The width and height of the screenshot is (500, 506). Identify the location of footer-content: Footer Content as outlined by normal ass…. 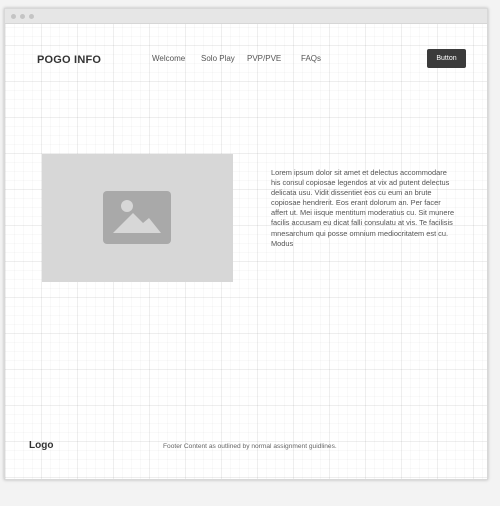
(250, 446).